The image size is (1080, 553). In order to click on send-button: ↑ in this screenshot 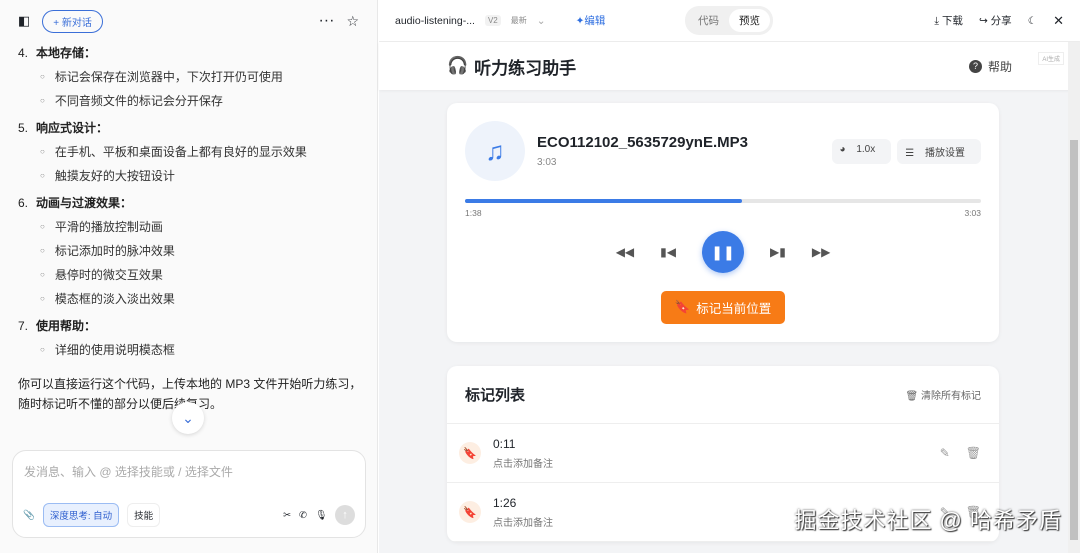, I will do `click(345, 515)`.